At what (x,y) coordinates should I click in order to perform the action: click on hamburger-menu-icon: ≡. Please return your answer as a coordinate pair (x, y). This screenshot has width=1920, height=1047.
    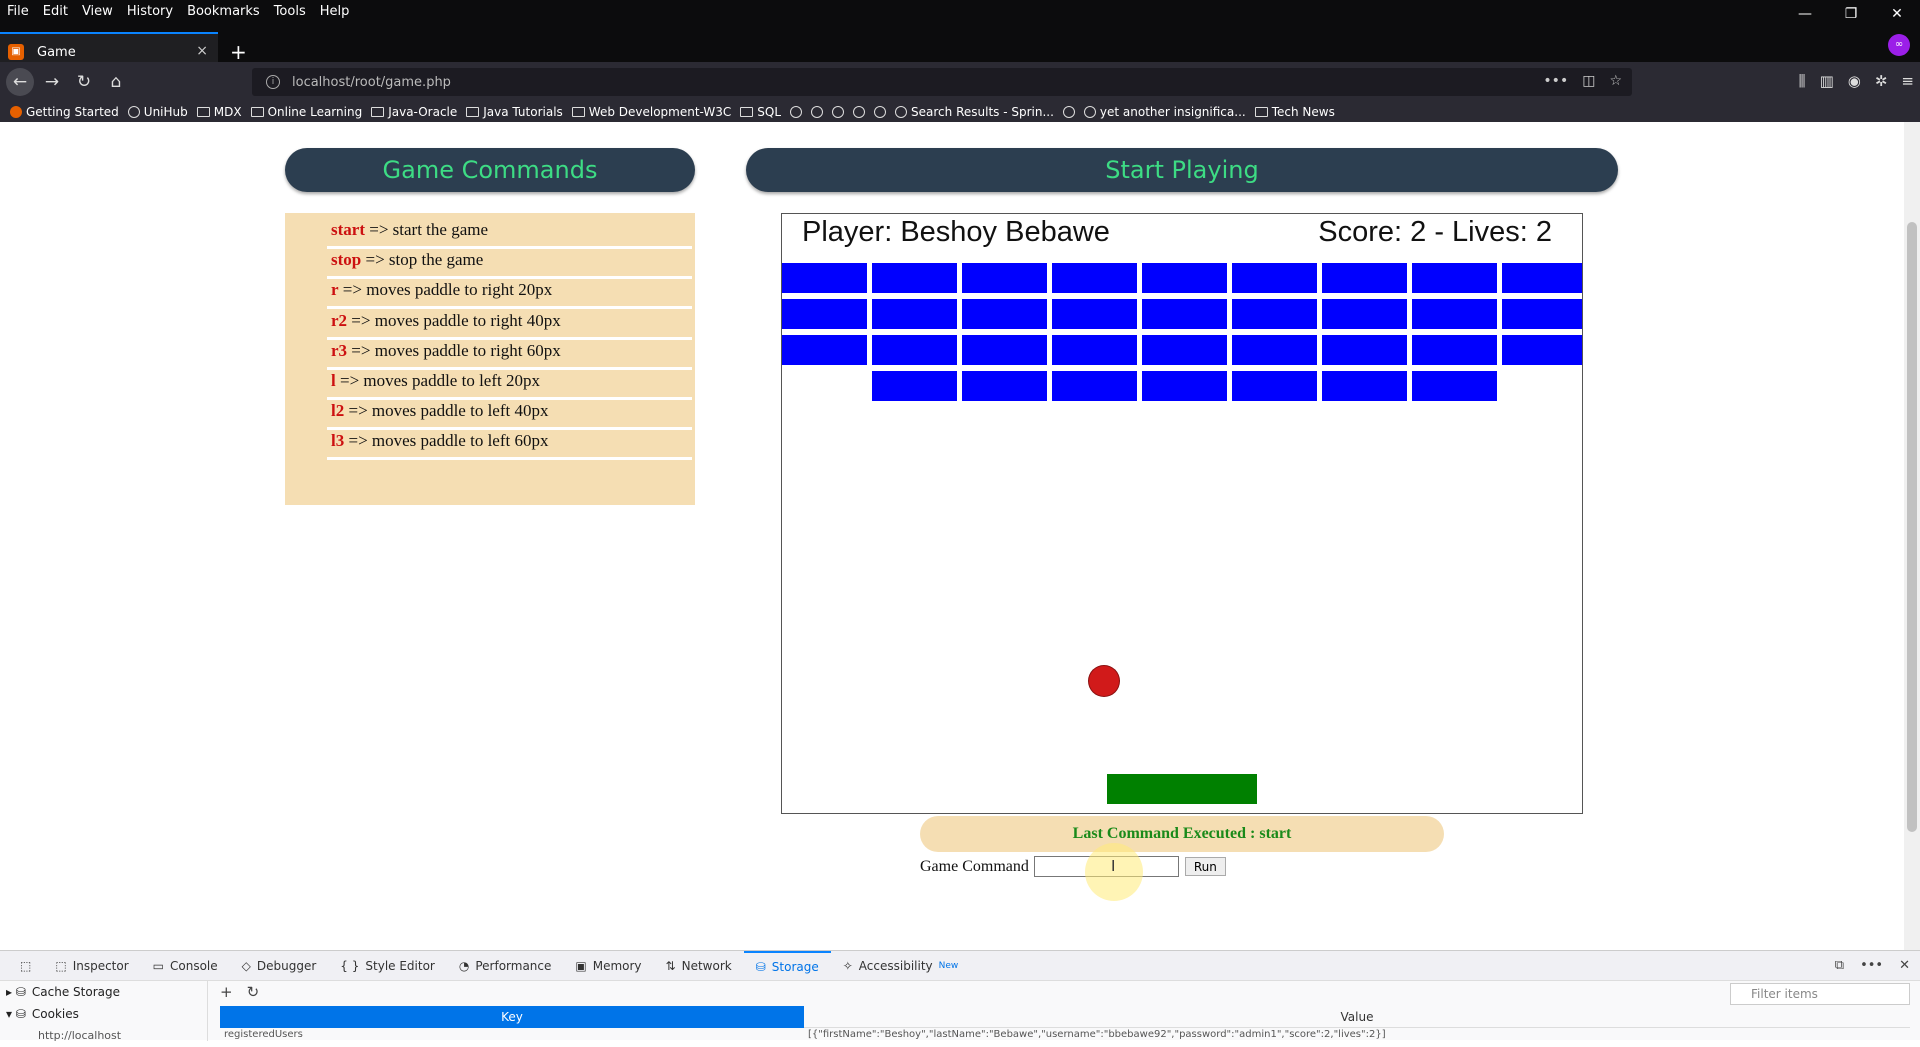
    Looking at the image, I should click on (1907, 81).